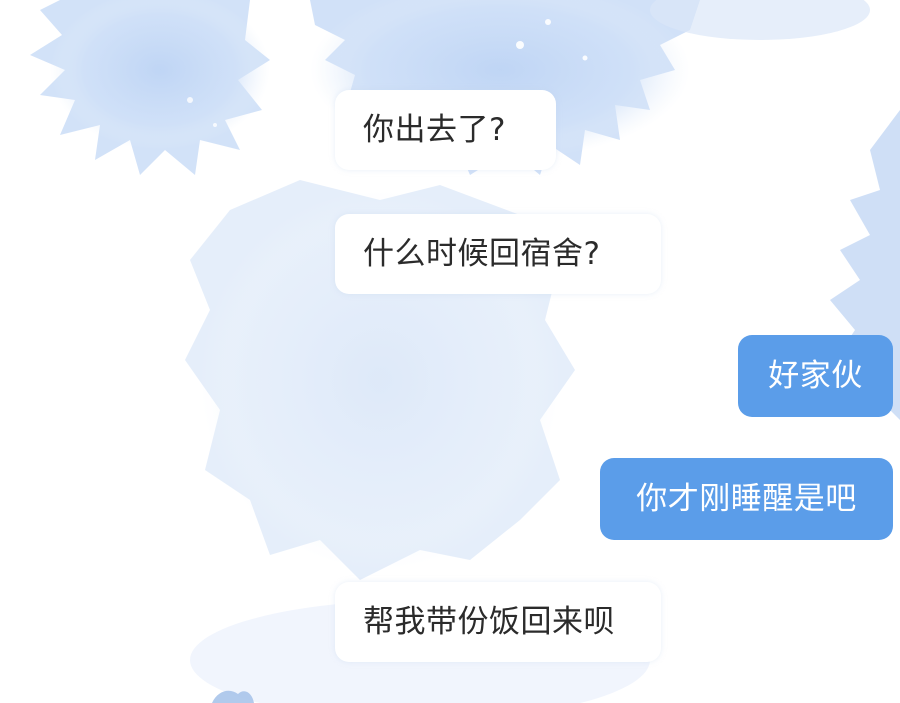  I want to click on message-bubble-incoming: 帮我带份饭回来呗, so click(498, 622).